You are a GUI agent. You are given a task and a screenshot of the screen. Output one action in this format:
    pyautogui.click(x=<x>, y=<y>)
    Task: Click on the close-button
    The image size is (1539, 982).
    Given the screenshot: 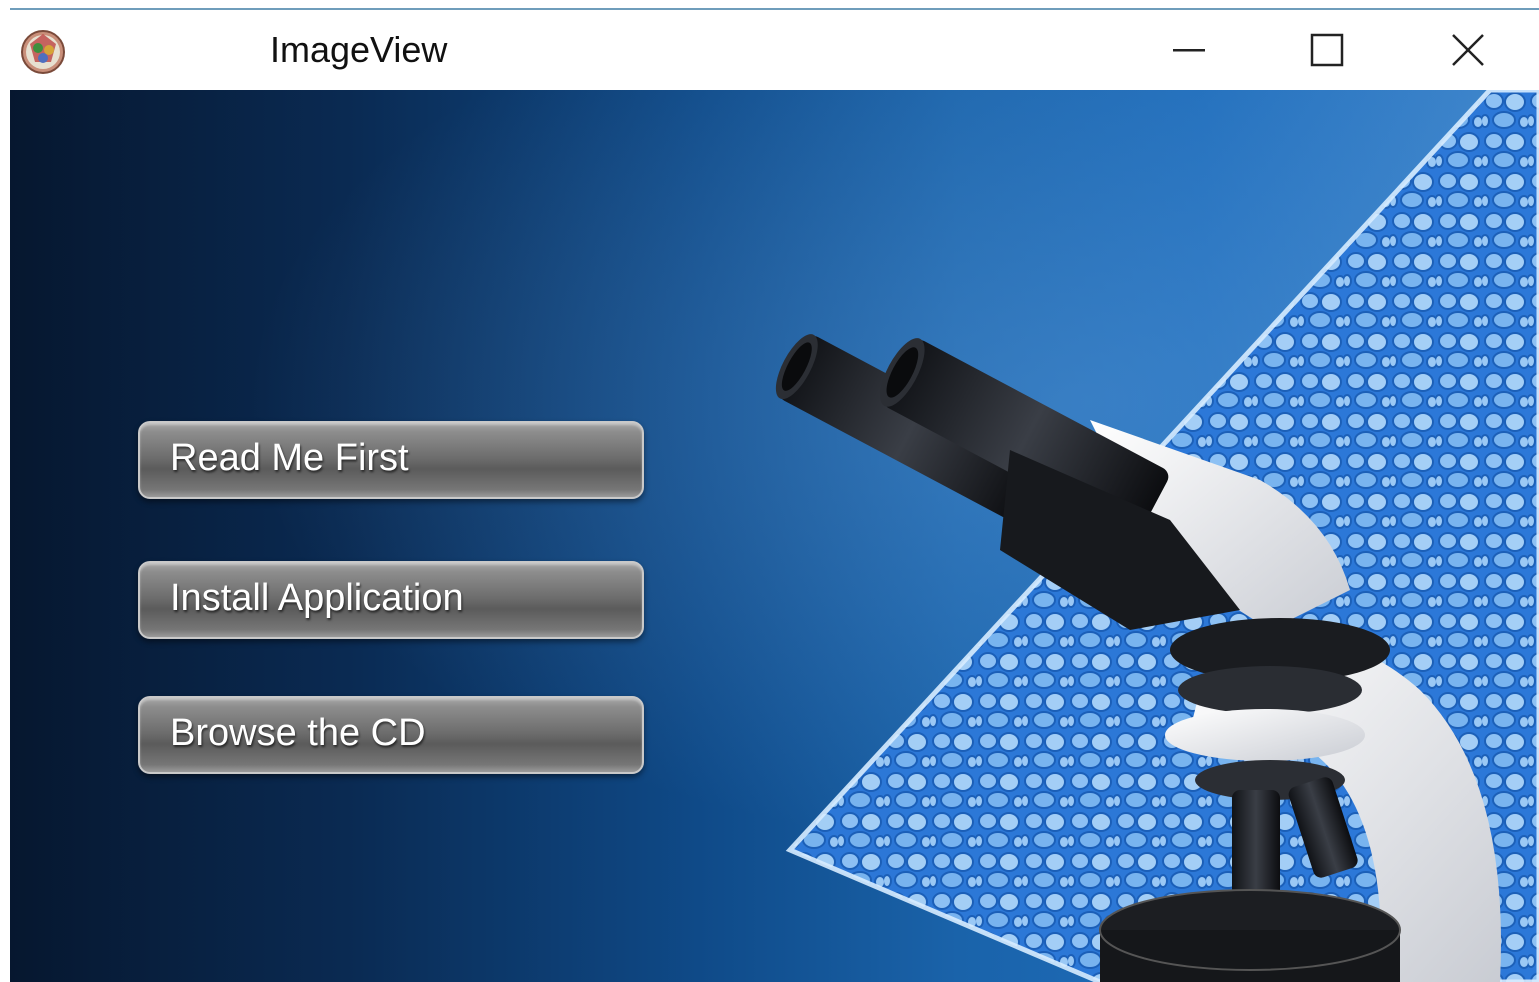 What is the action you would take?
    pyautogui.click(x=1468, y=50)
    